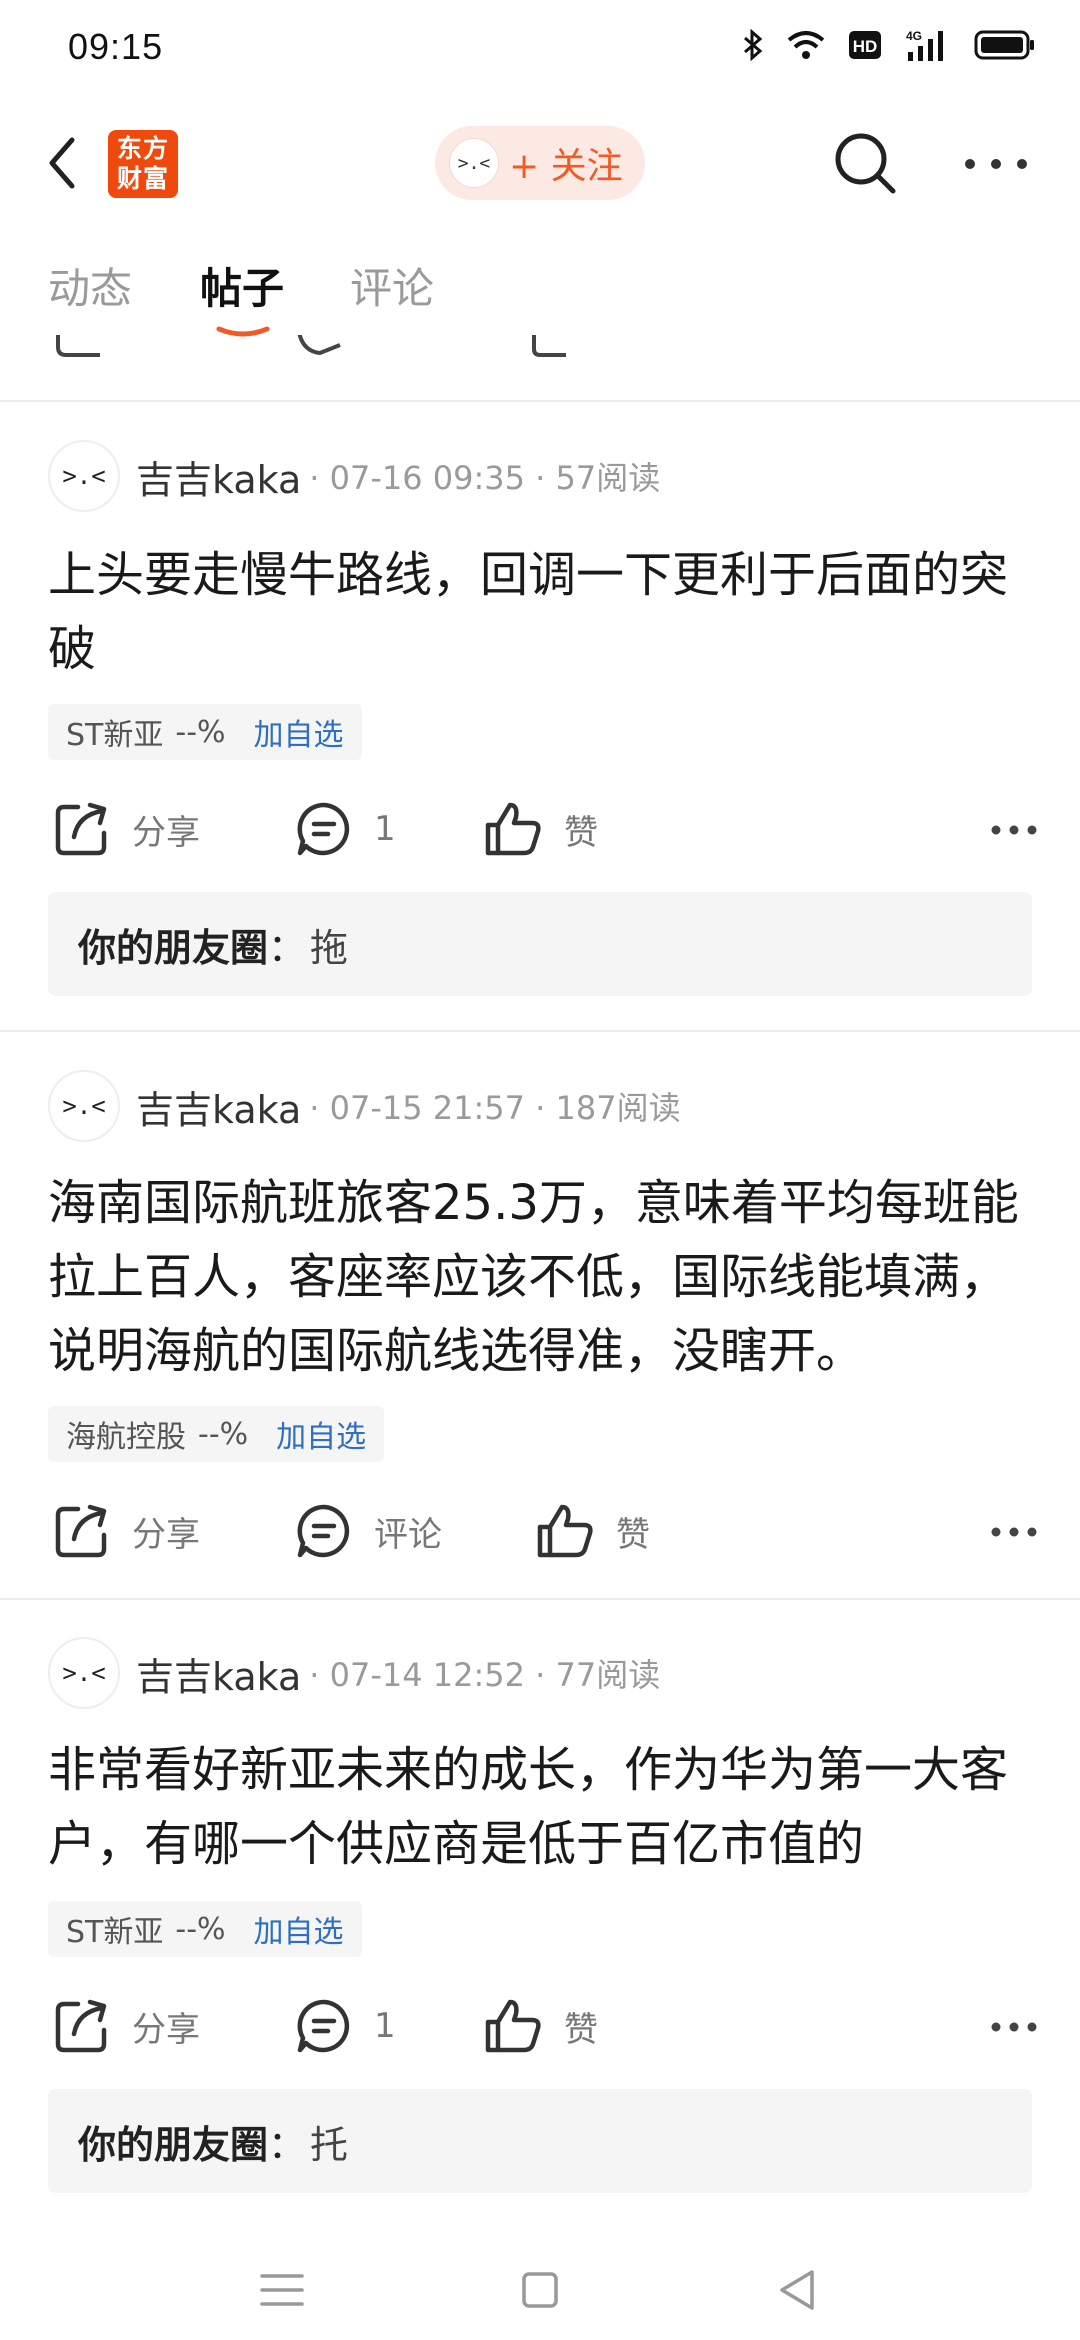 This screenshot has width=1080, height=2340. What do you see at coordinates (753, 45) in the screenshot?
I see `bluetooth-icon` at bounding box center [753, 45].